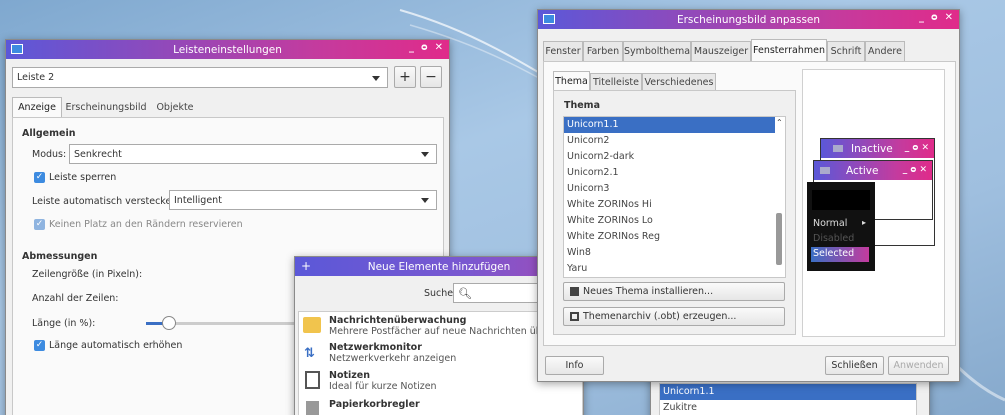 Image resolution: width=1005 pixels, height=415 pixels. Describe the element at coordinates (674, 141) in the screenshot. I see `list-item: Unicorn2` at that location.